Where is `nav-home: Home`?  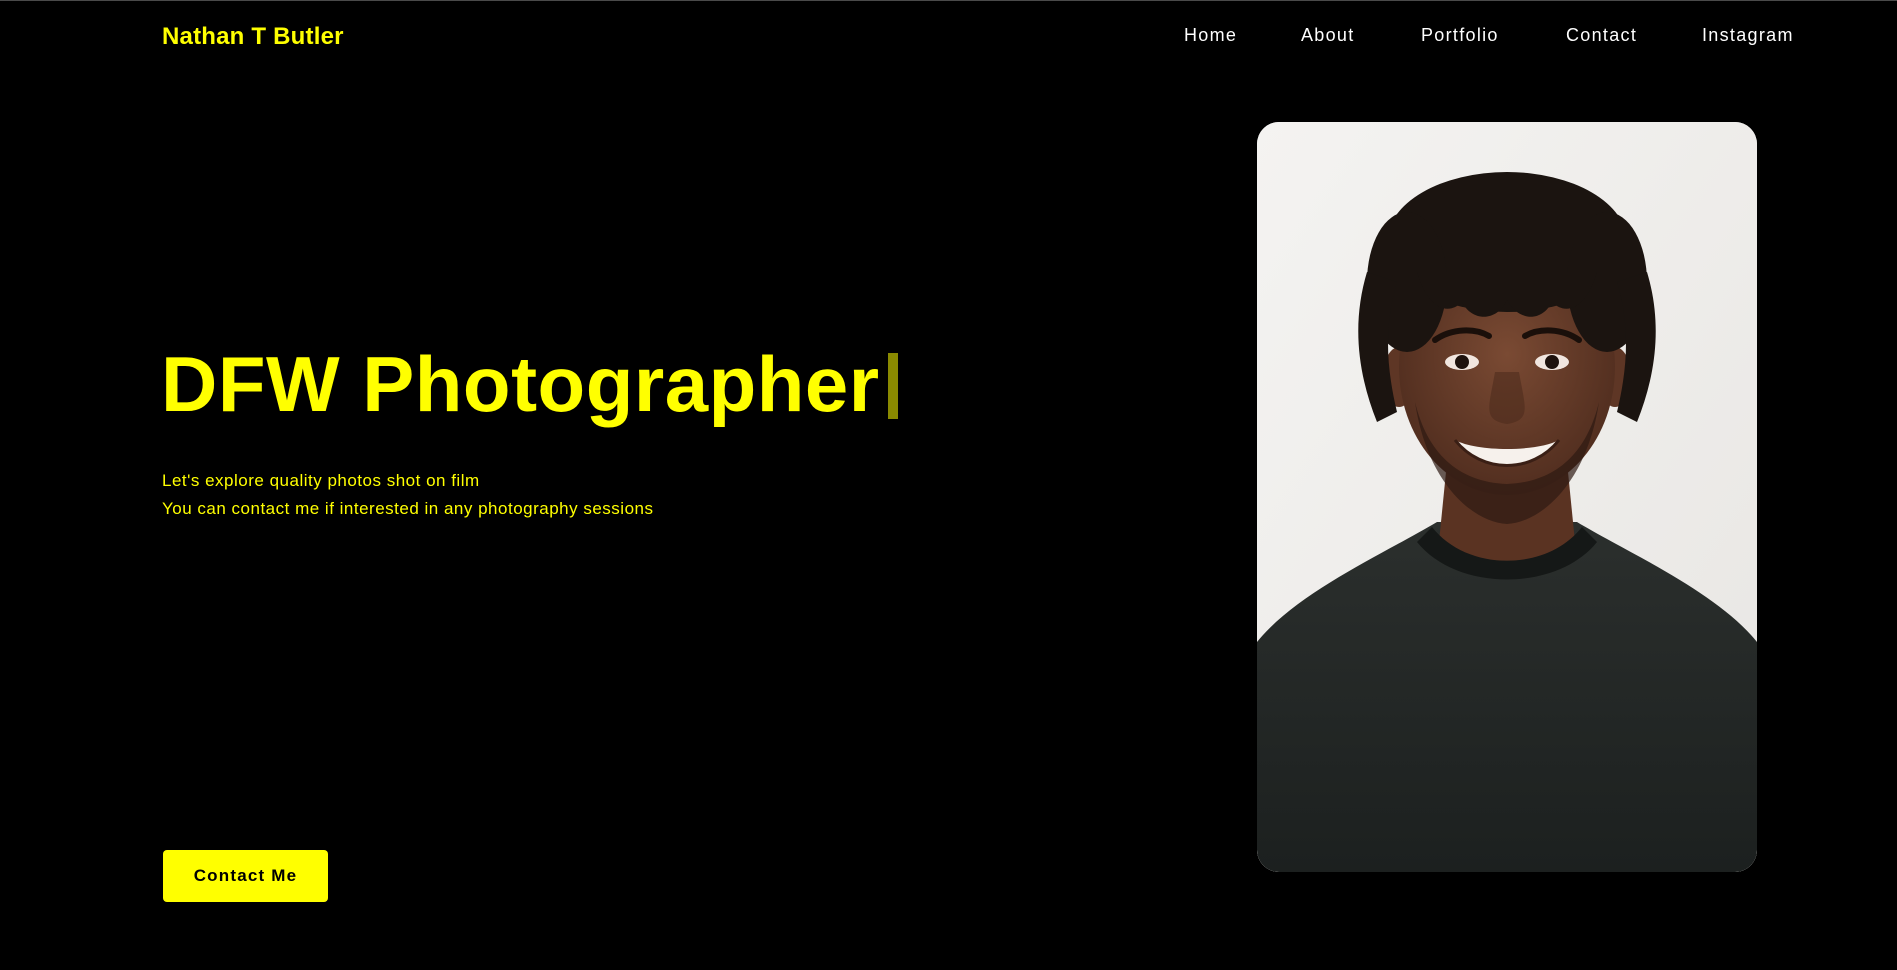
nav-home: Home is located at coordinates (1210, 35).